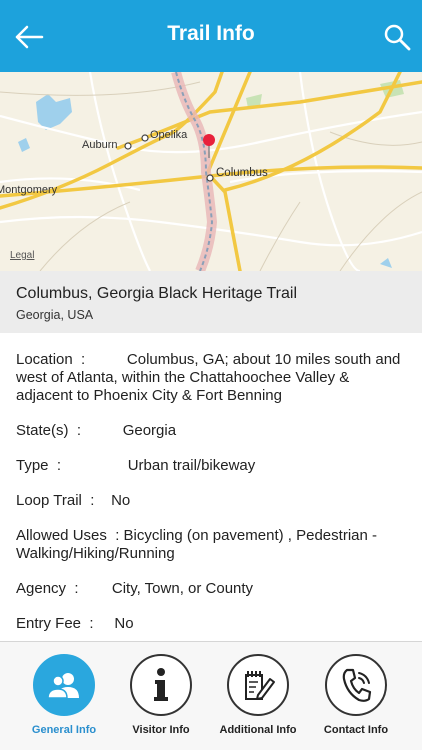 The image size is (422, 750). I want to click on type-value: Urban trail/bikeway, so click(191, 465).